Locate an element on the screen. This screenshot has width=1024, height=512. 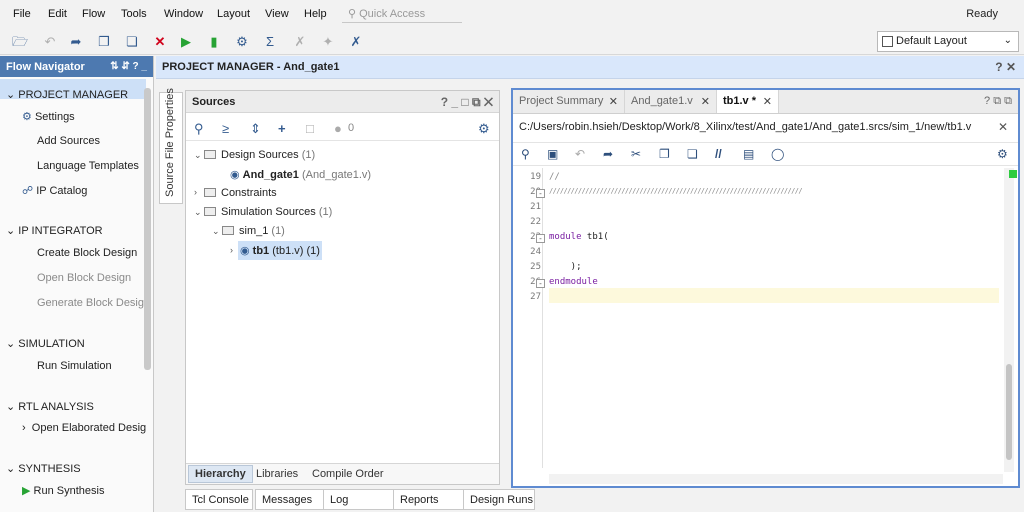
section-ip-integrator: ⌄ IP INTEGRATOR is located at coordinates (54, 230).